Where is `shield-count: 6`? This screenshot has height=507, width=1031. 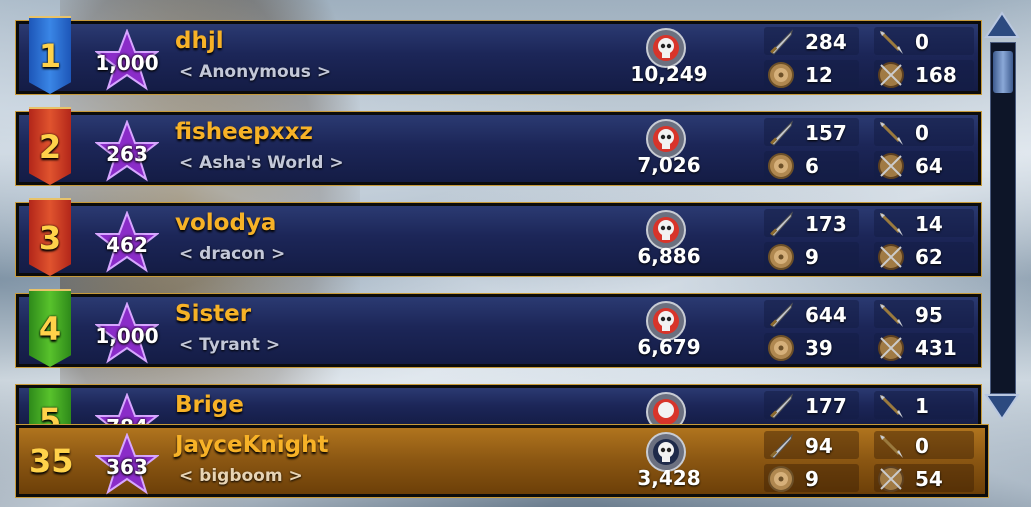
shield-count: 6 is located at coordinates (812, 166).